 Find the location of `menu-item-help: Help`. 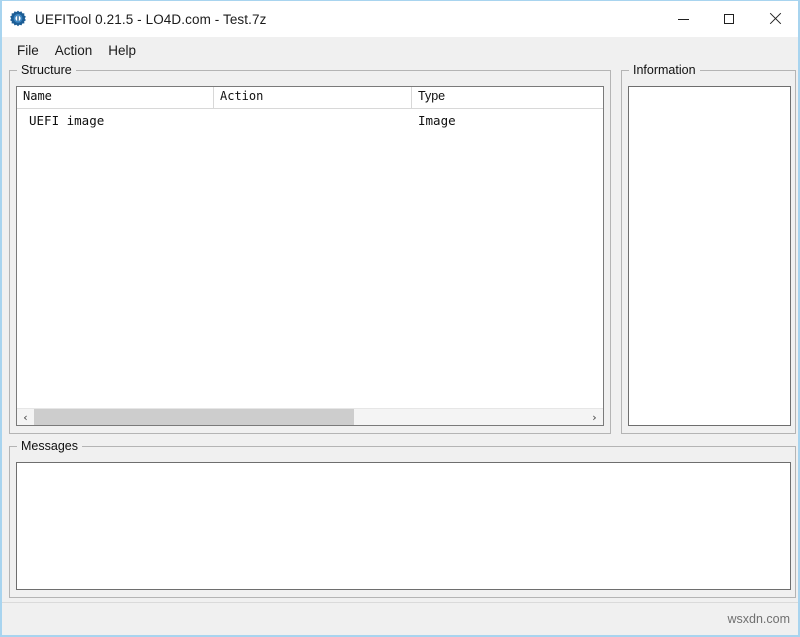

menu-item-help: Help is located at coordinates (122, 50).